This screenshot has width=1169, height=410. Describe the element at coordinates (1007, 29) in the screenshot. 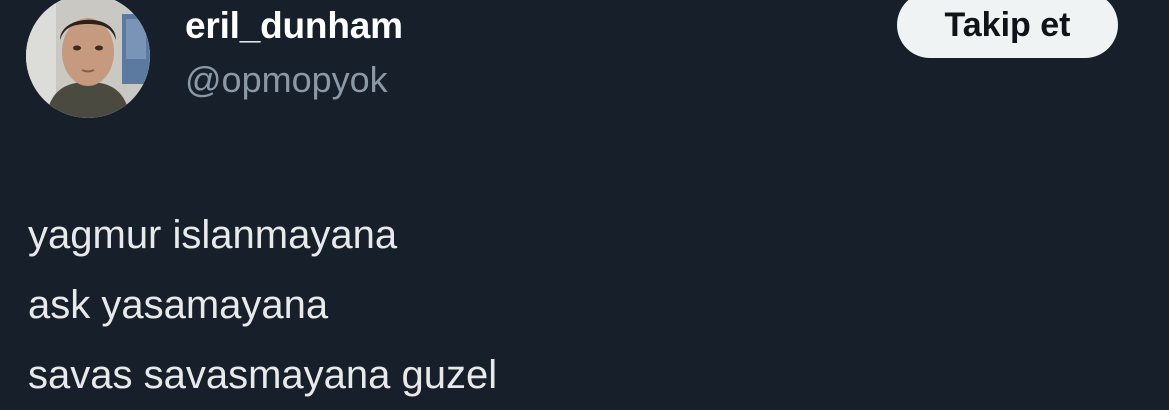

I see `follow-button: Takip et` at that location.